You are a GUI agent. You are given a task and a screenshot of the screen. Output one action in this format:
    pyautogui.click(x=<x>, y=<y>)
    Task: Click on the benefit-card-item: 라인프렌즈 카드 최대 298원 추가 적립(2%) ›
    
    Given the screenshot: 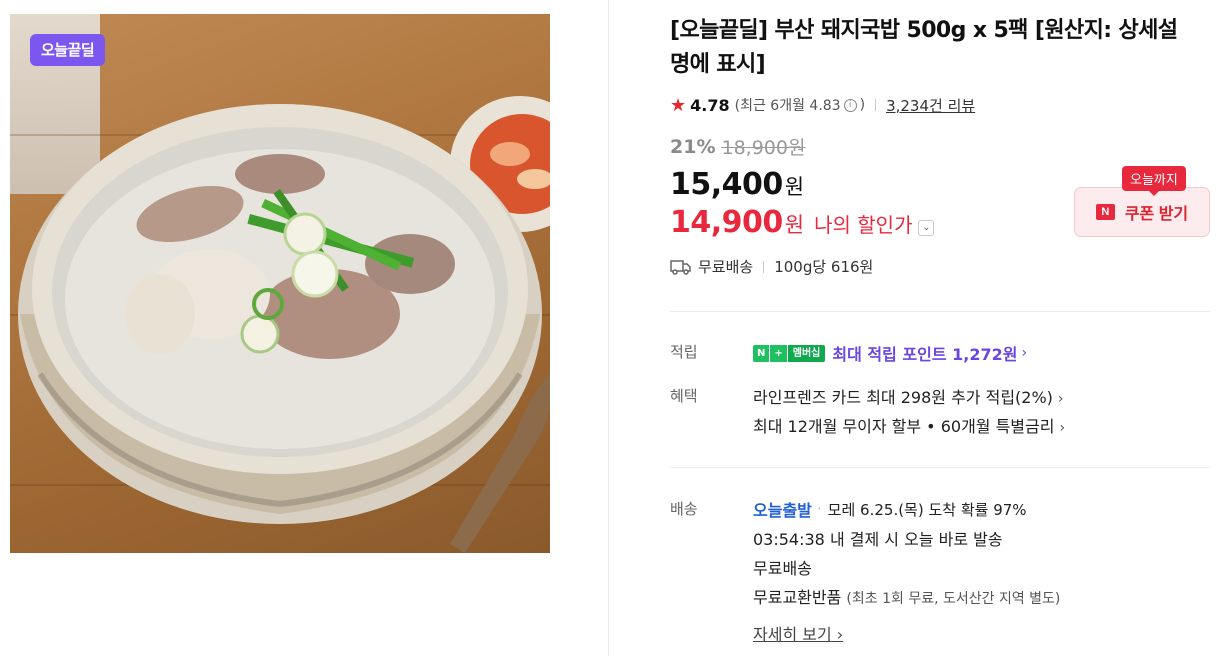 What is the action you would take?
    pyautogui.click(x=908, y=396)
    